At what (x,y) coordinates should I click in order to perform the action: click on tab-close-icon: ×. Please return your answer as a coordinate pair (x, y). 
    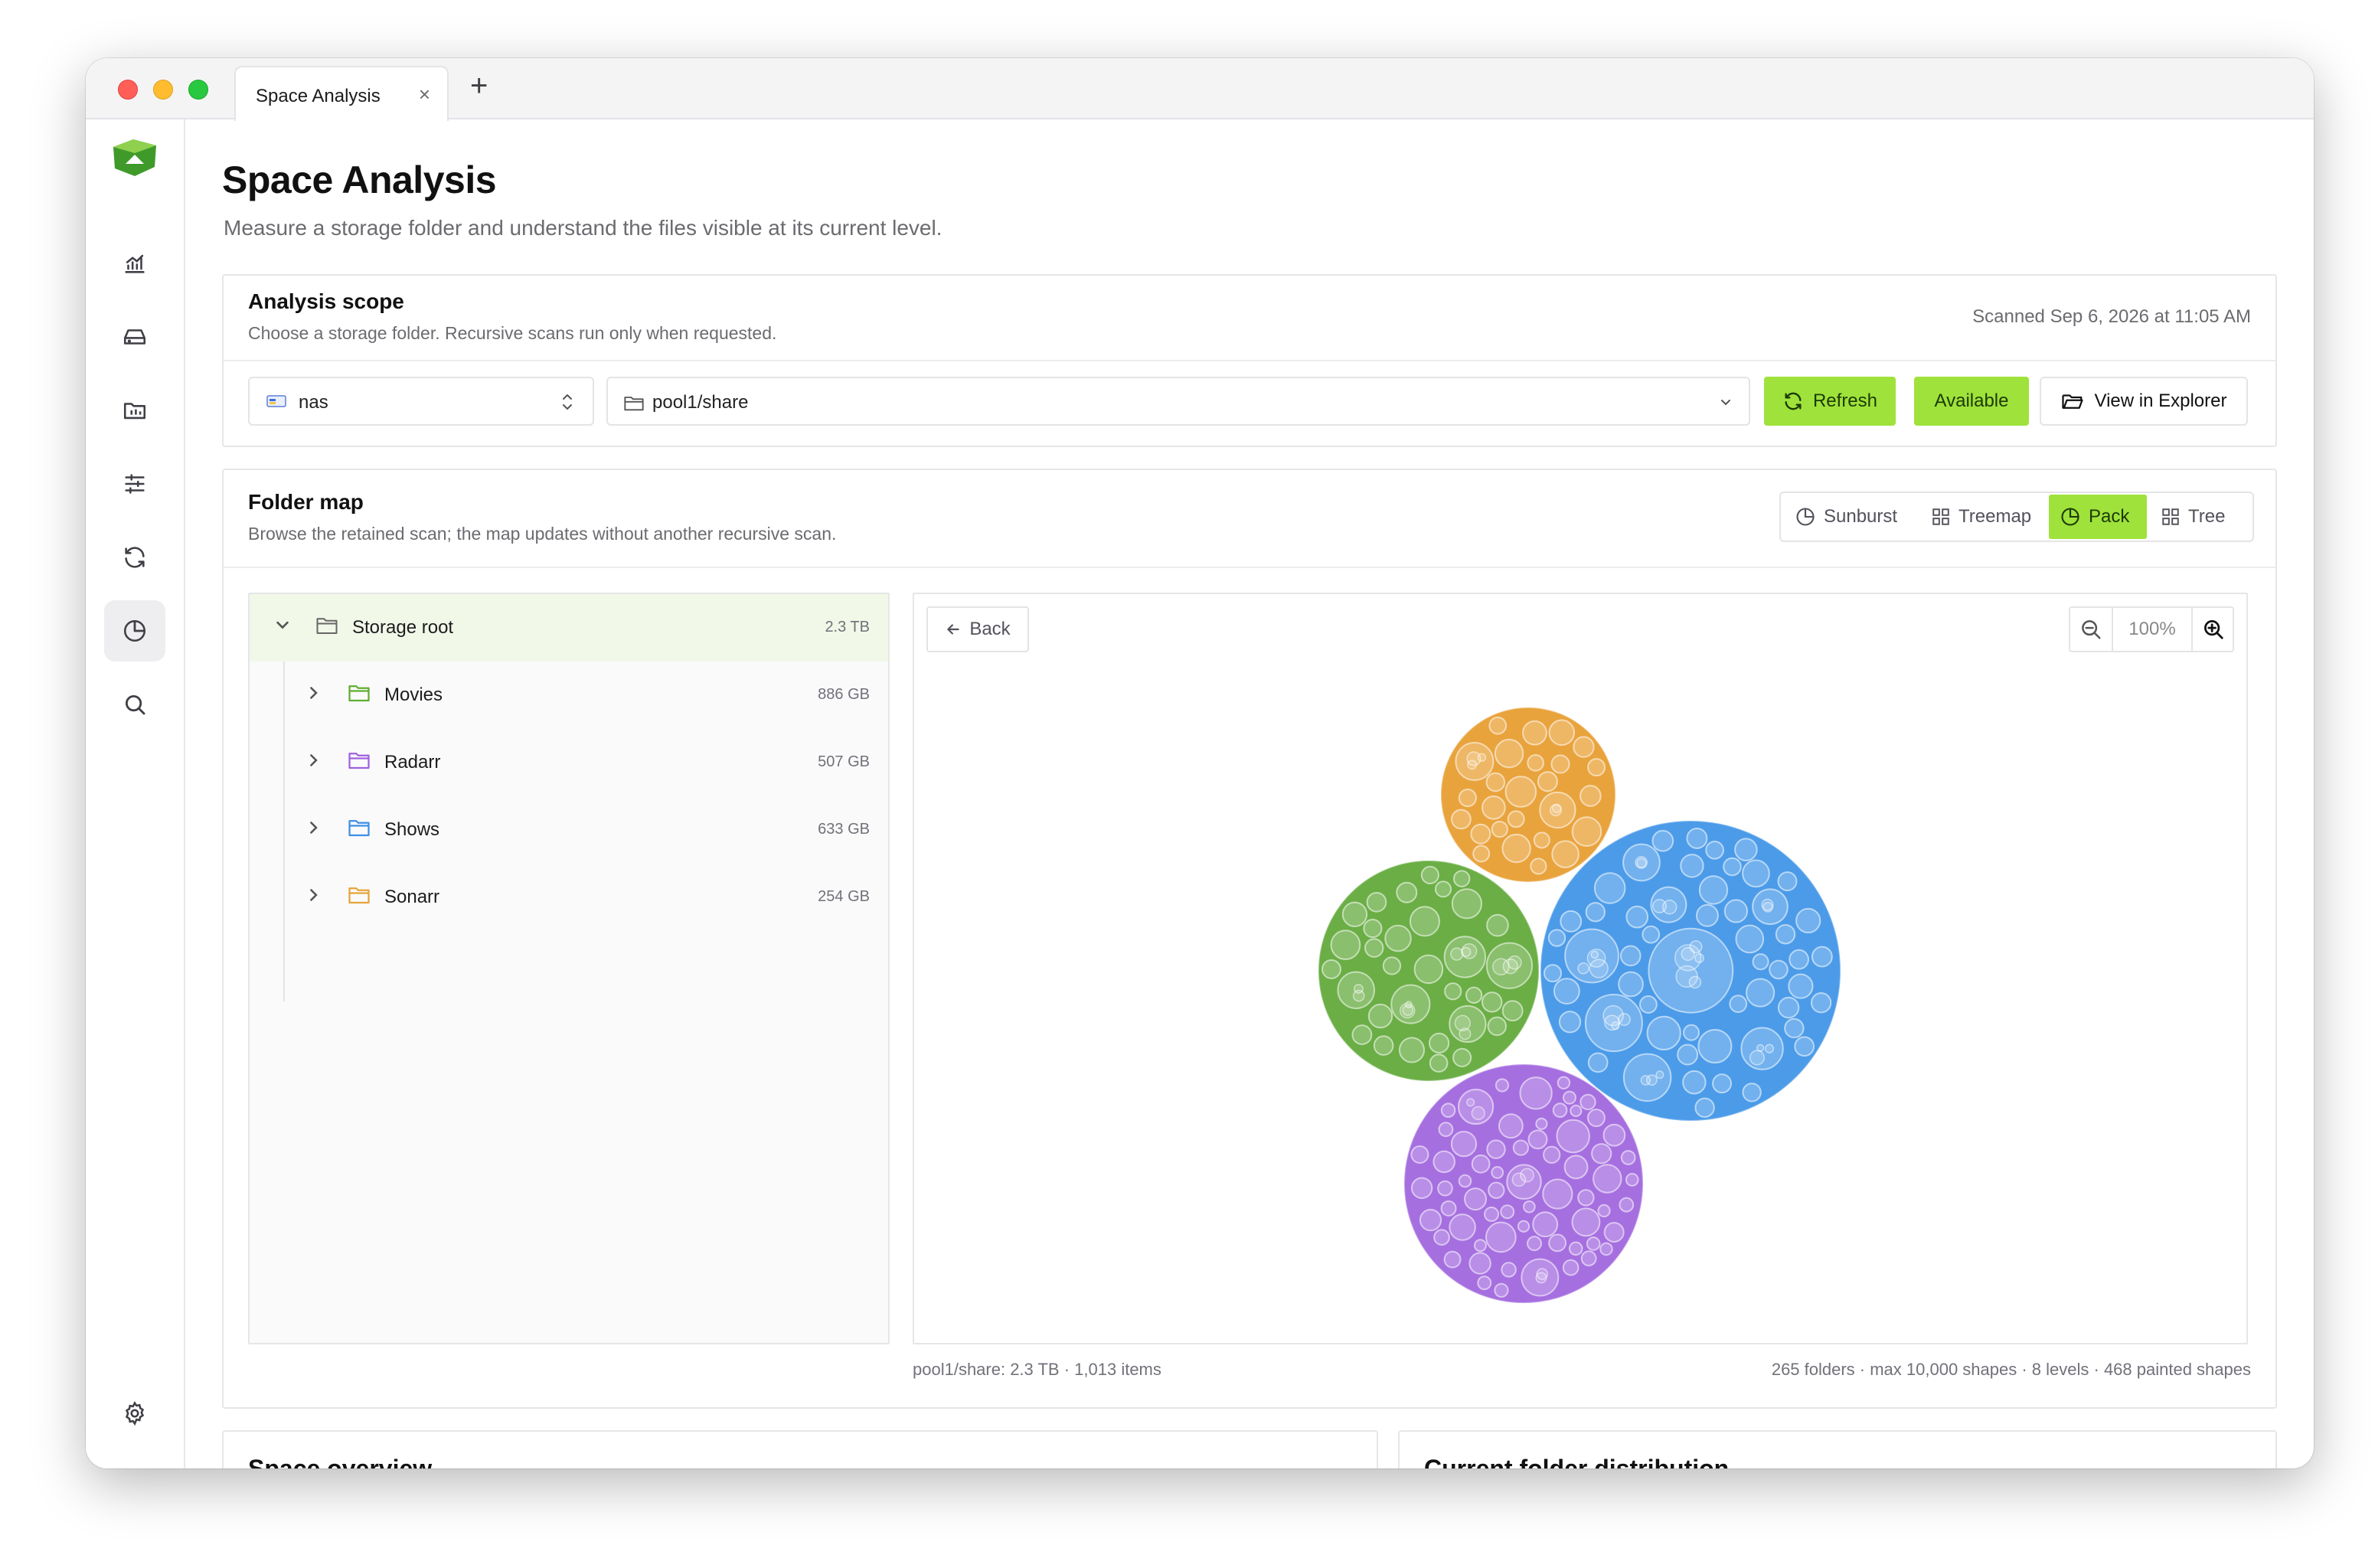
    Looking at the image, I should click on (424, 94).